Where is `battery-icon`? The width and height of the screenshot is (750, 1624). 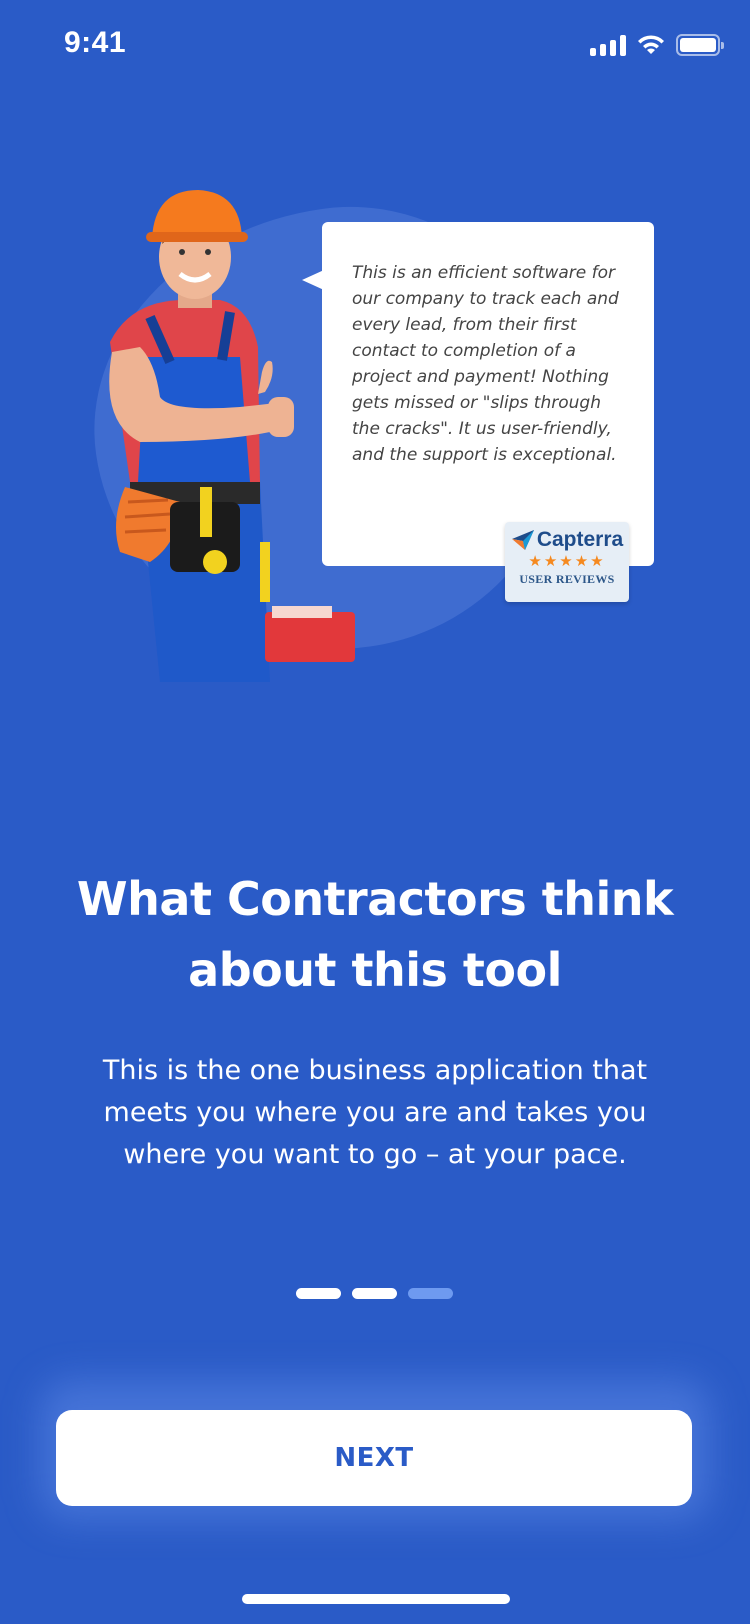 battery-icon is located at coordinates (700, 45).